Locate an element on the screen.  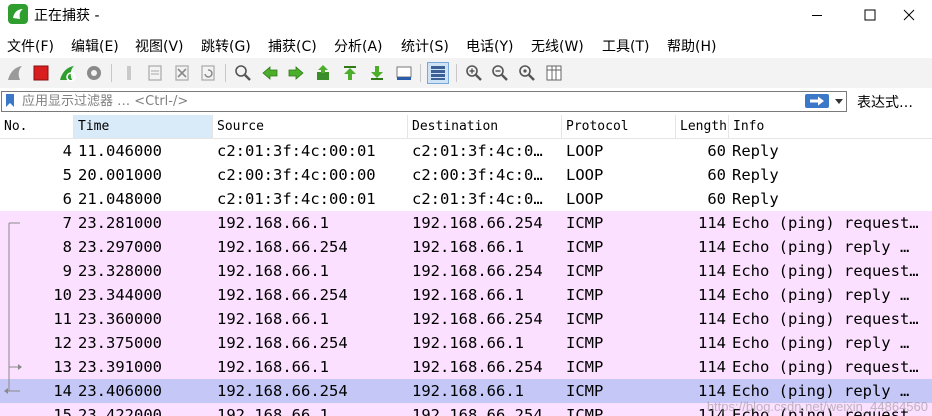
menu-telephony: 电话(Y) is located at coordinates (489, 46).